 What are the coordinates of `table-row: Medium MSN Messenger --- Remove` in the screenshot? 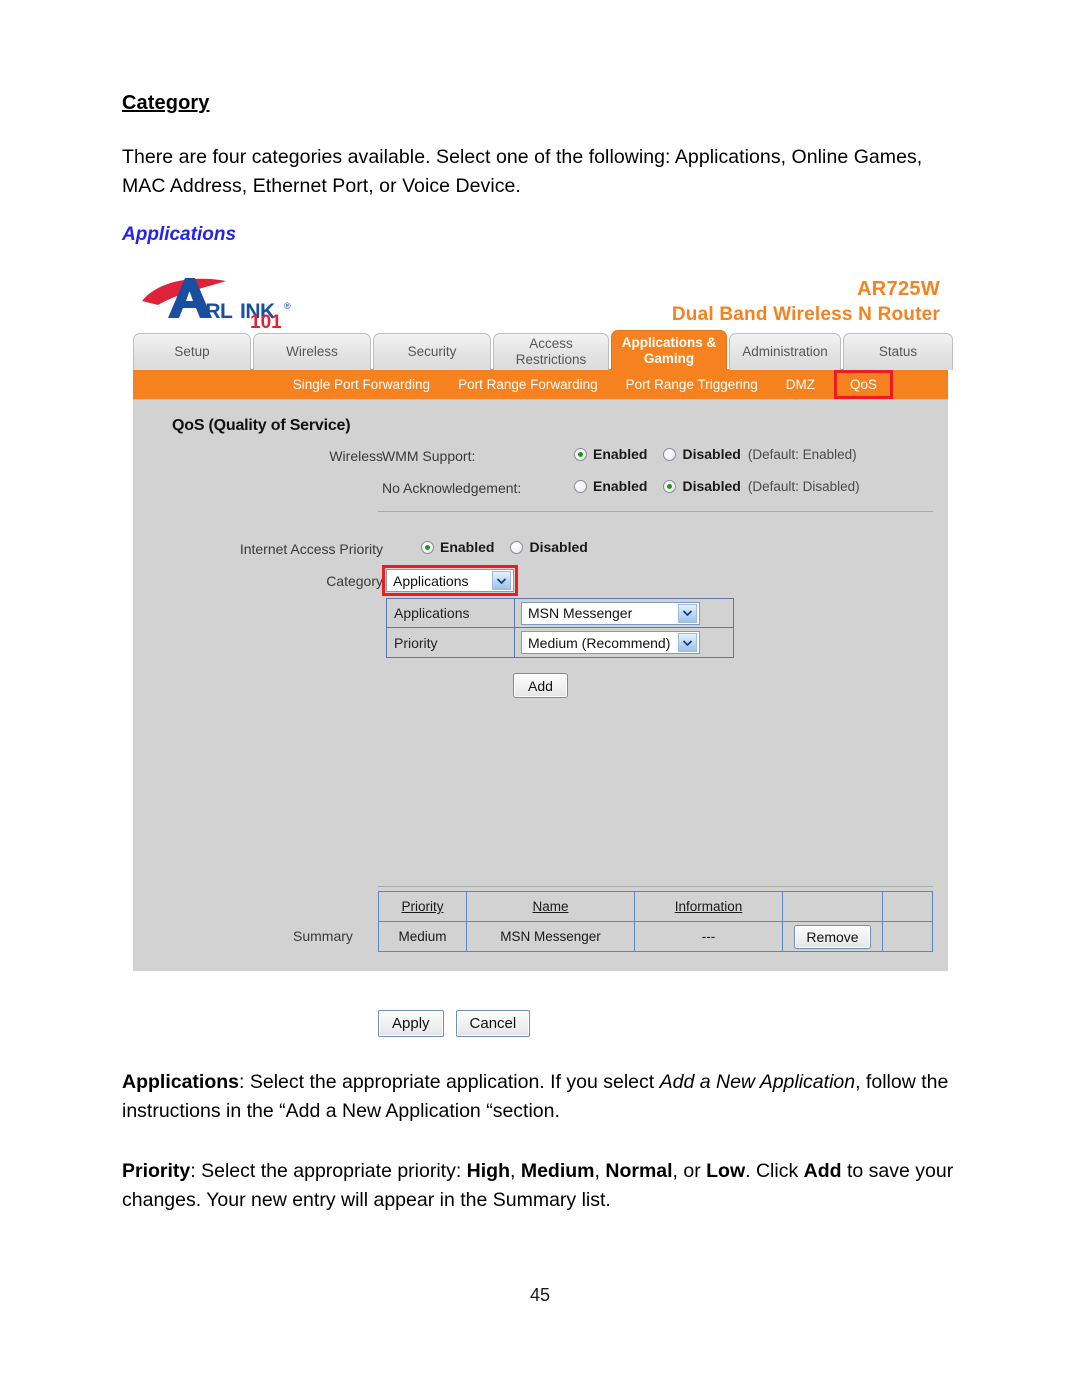 It's located at (655, 936).